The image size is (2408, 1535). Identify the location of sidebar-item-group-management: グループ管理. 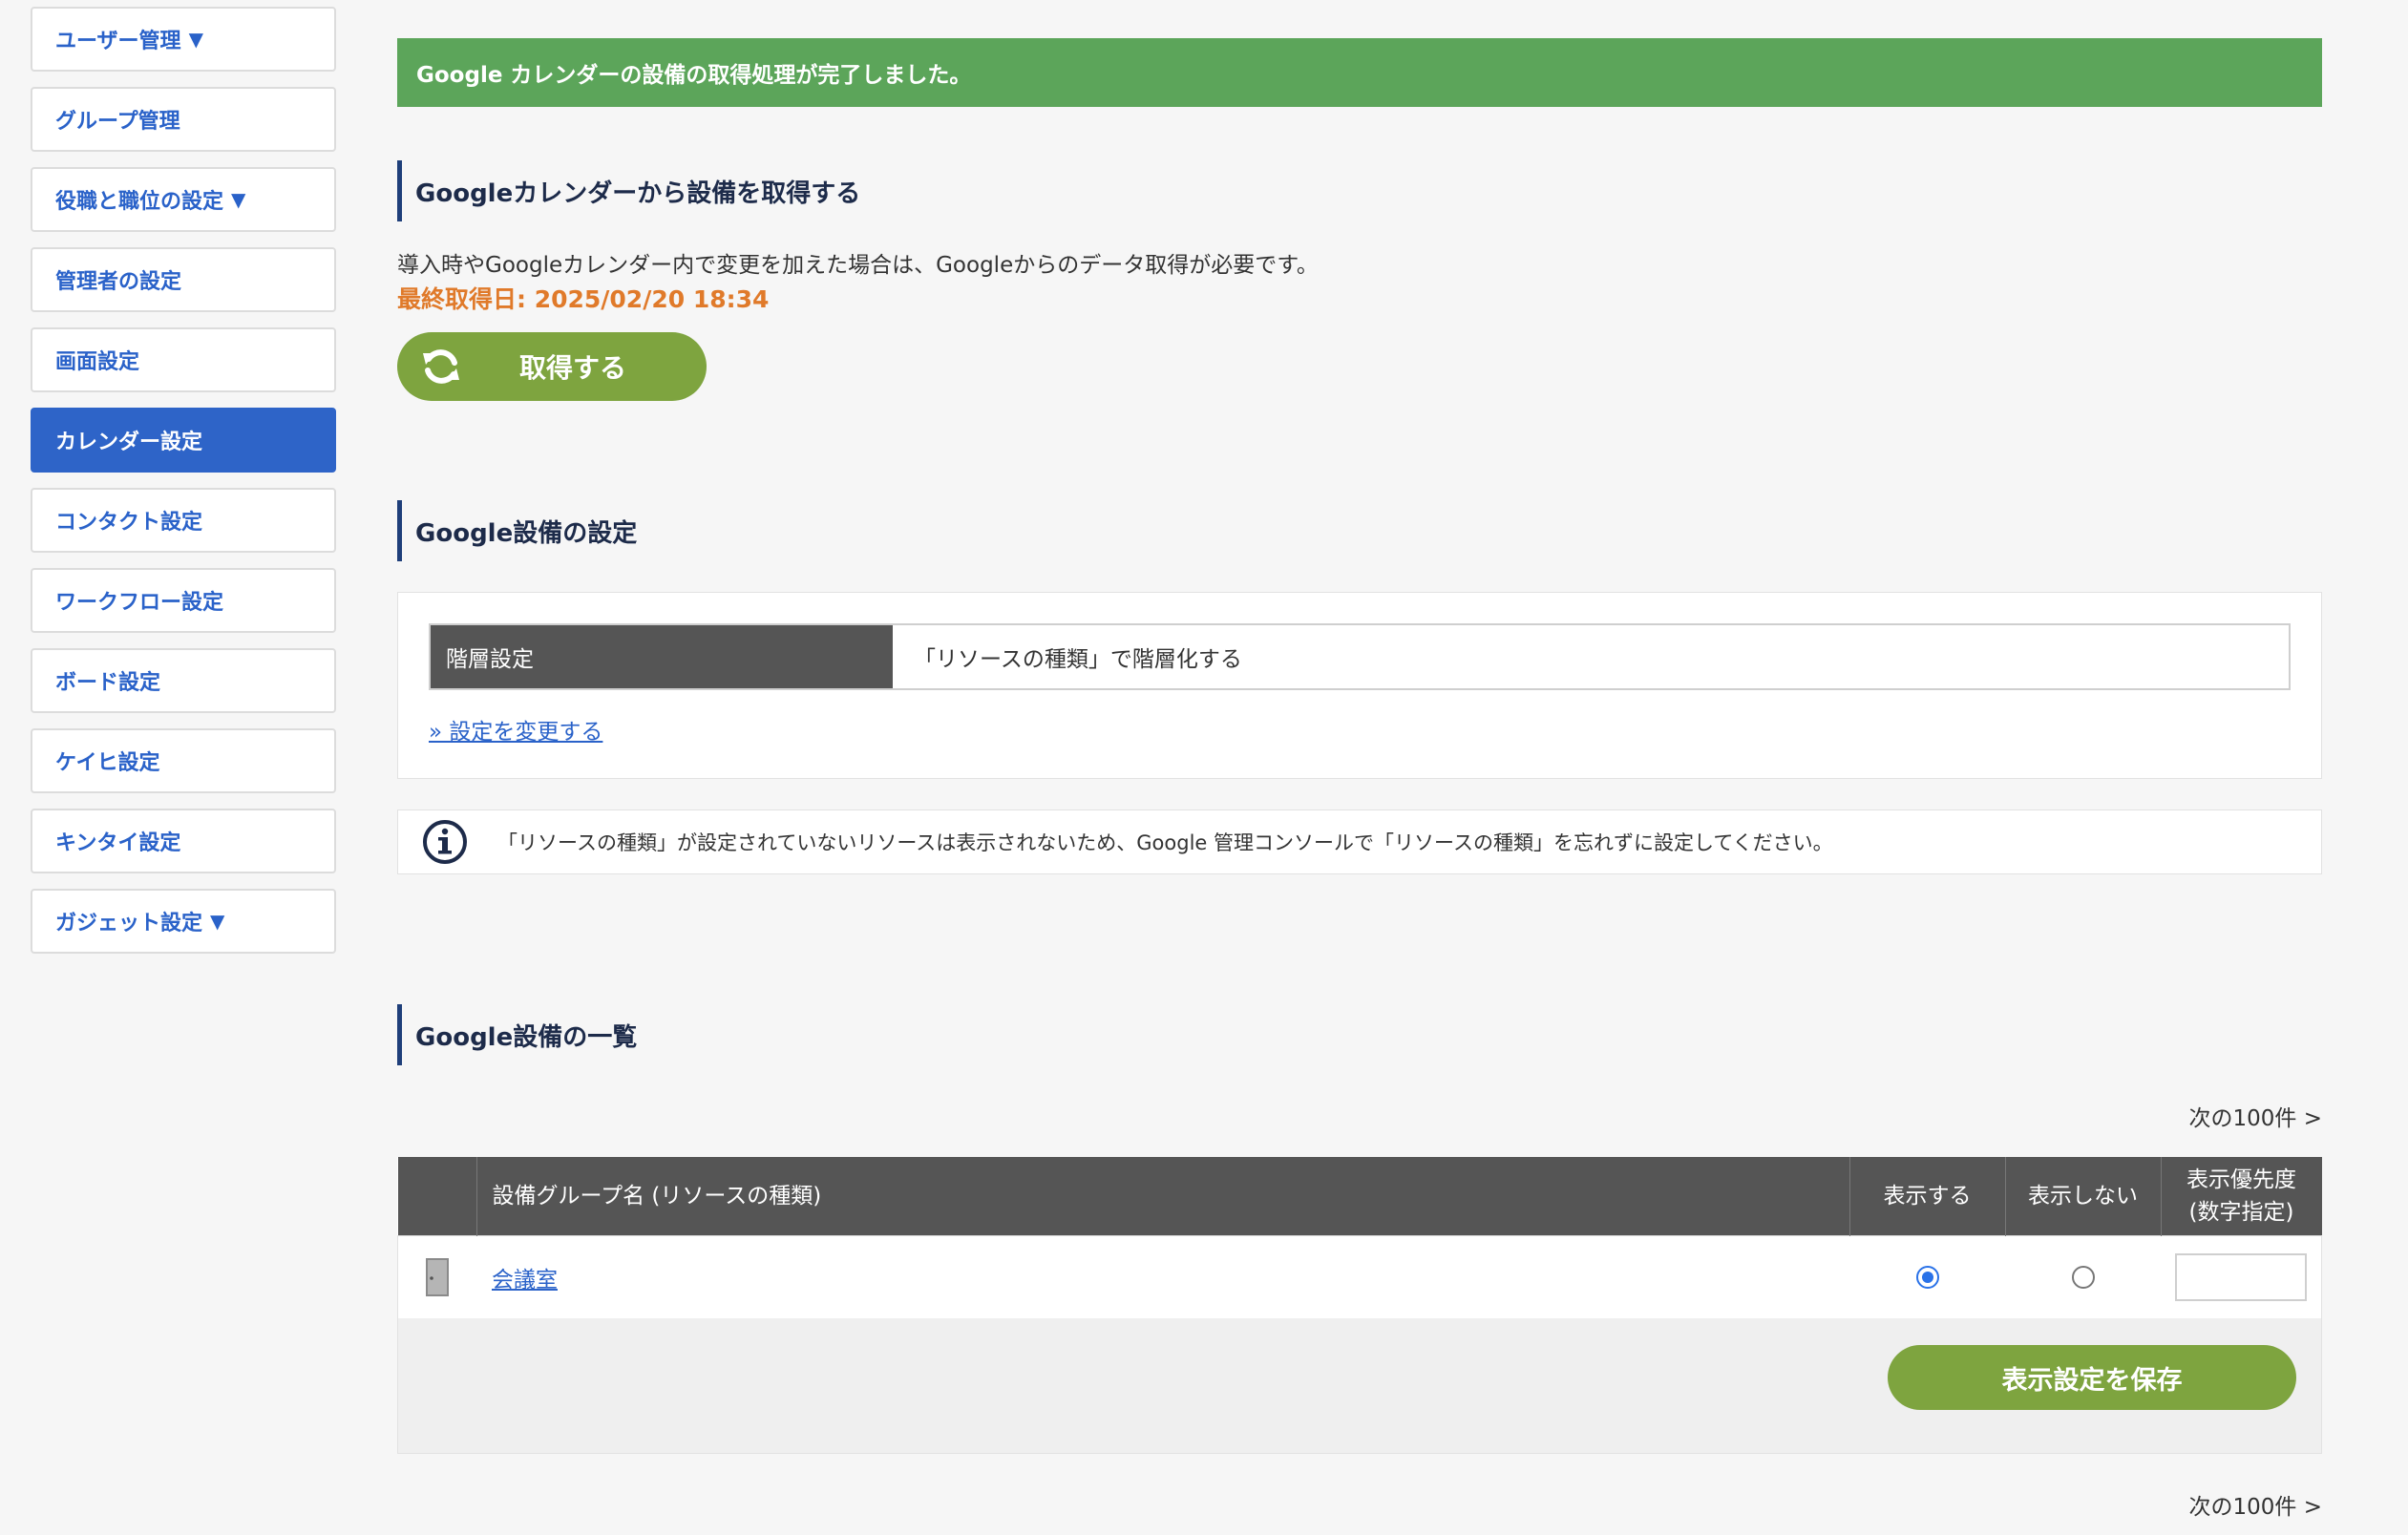
(183, 119).